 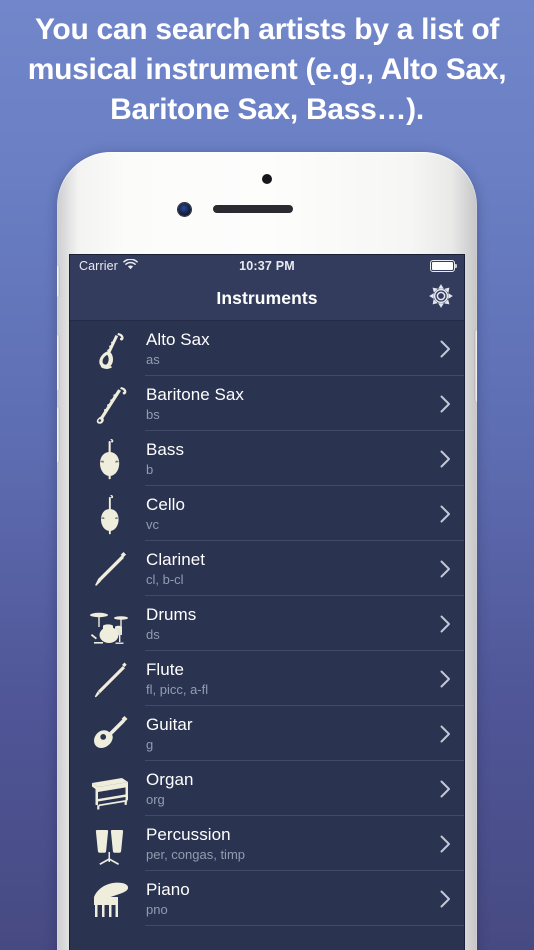 I want to click on list-item-texts: Alto Sax as, so click(x=289, y=348).